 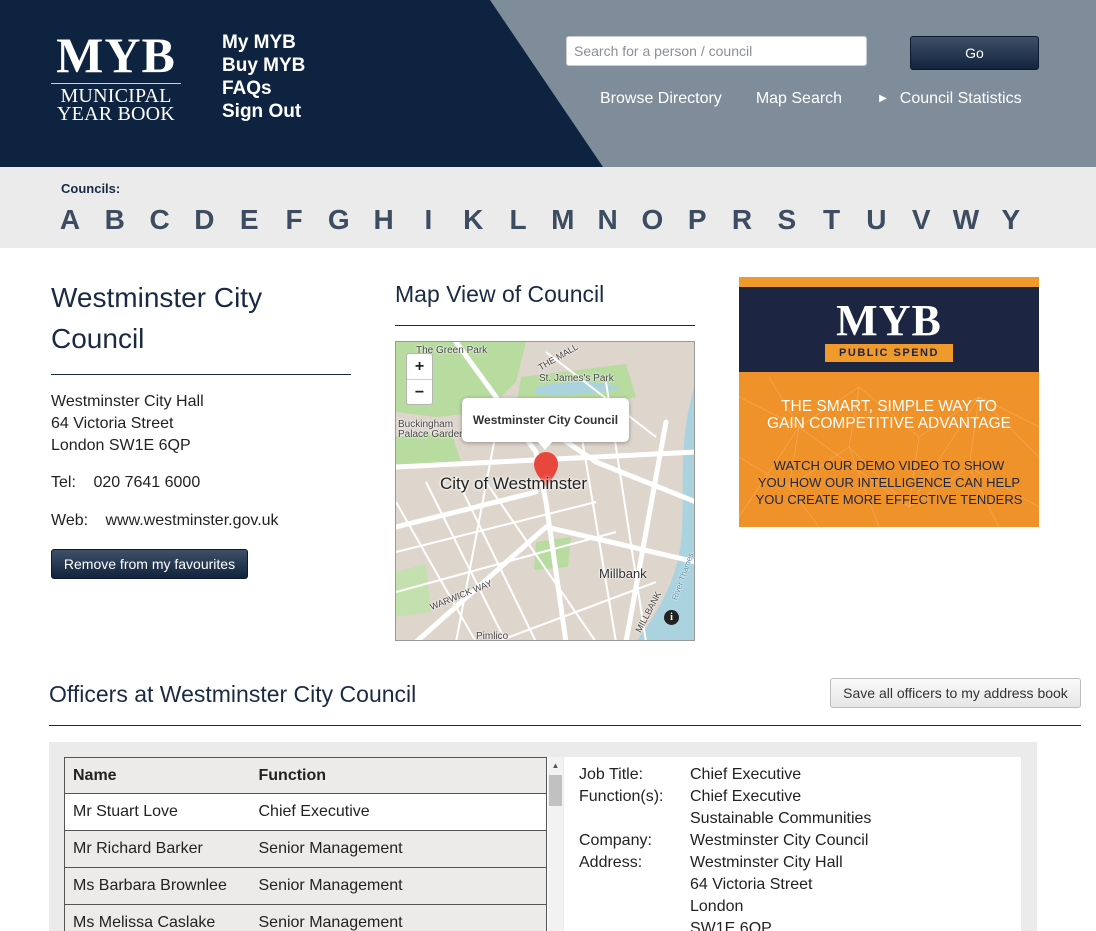 I want to click on alphabet-letter-k: K, so click(x=473, y=220).